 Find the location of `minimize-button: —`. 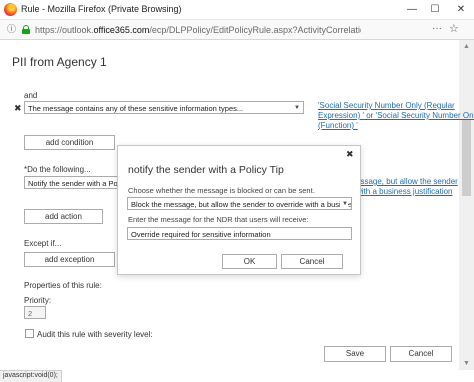

minimize-button: — is located at coordinates (412, 9).